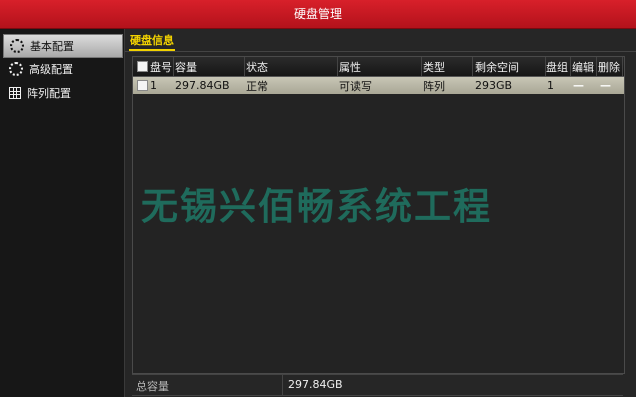 The image size is (636, 397). What do you see at coordinates (291, 66) in the screenshot?
I see `header-status: 状态` at bounding box center [291, 66].